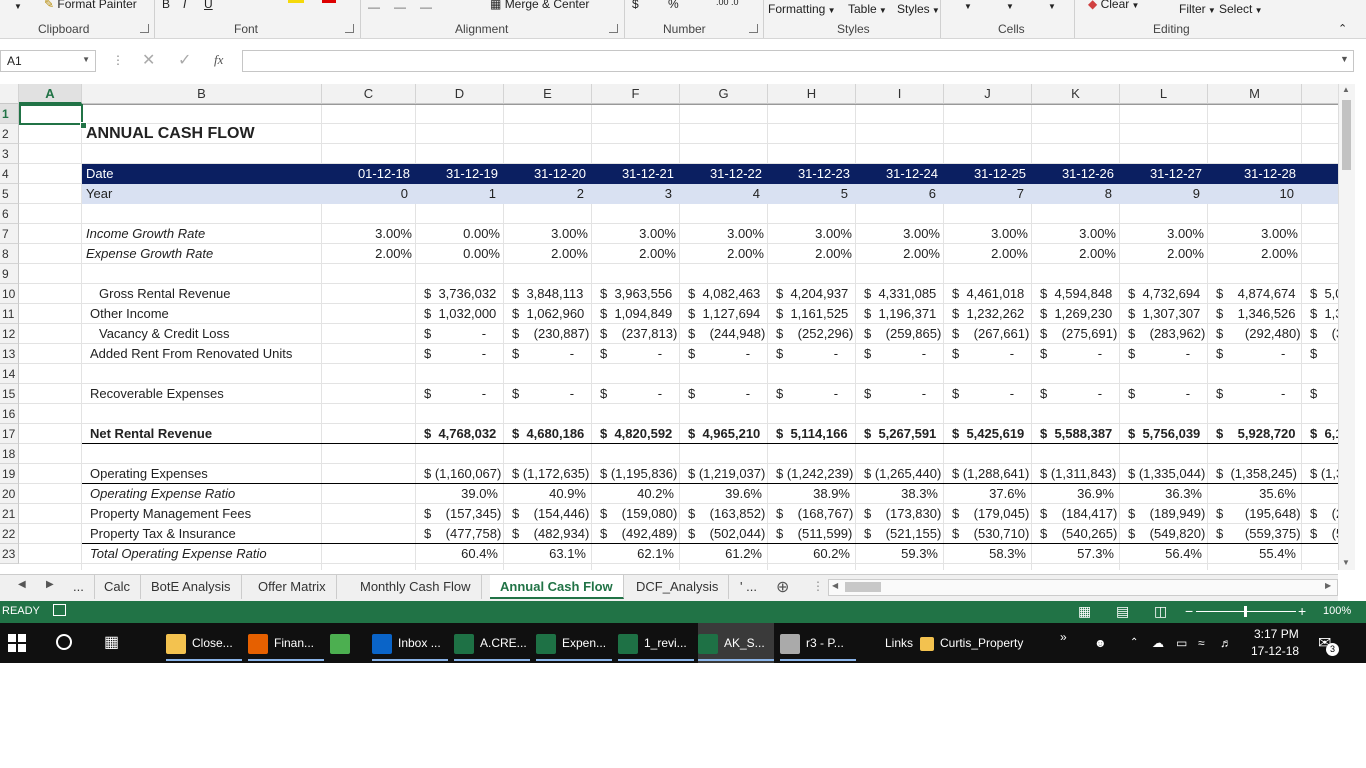 The height and width of the screenshot is (768, 1366). What do you see at coordinates (1320, 94) in the screenshot?
I see `column-header-n` at bounding box center [1320, 94].